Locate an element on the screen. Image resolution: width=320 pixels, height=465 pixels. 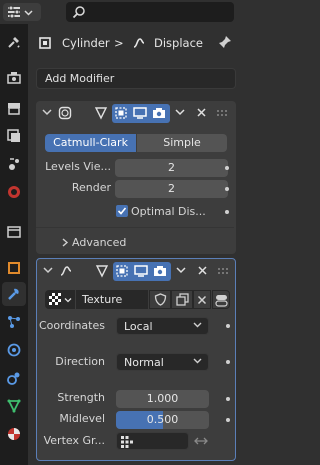
new-texture-button is located at coordinates (182, 299).